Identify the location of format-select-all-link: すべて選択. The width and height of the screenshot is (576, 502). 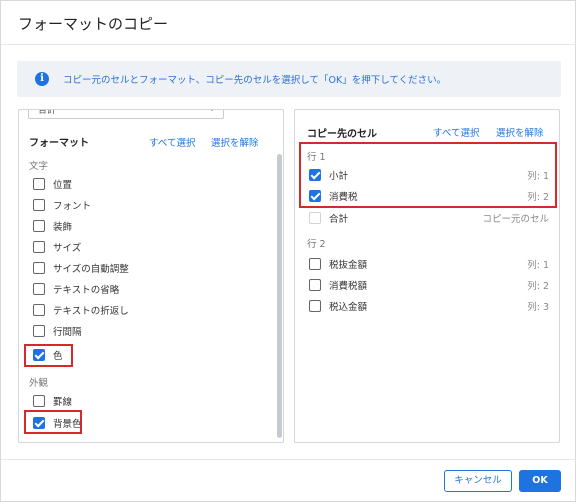
(172, 142).